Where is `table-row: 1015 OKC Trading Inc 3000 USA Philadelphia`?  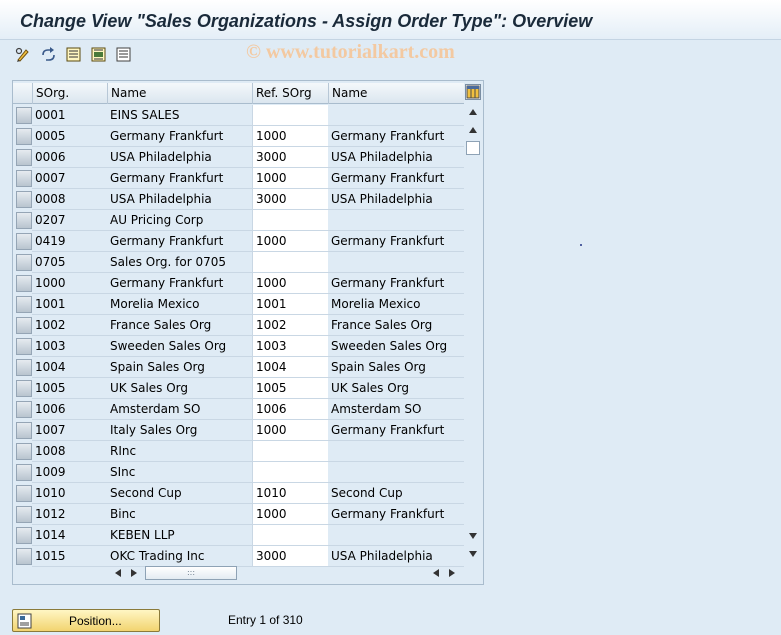 table-row: 1015 OKC Trading Inc 3000 USA Philadelphia is located at coordinates (238, 556).